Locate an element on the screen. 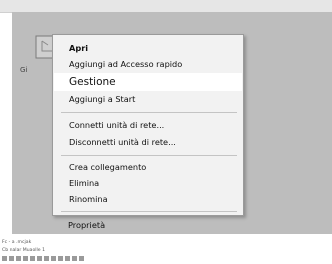 The width and height of the screenshot is (332, 264). menu-item-rinomina: Rinomina is located at coordinates (148, 199).